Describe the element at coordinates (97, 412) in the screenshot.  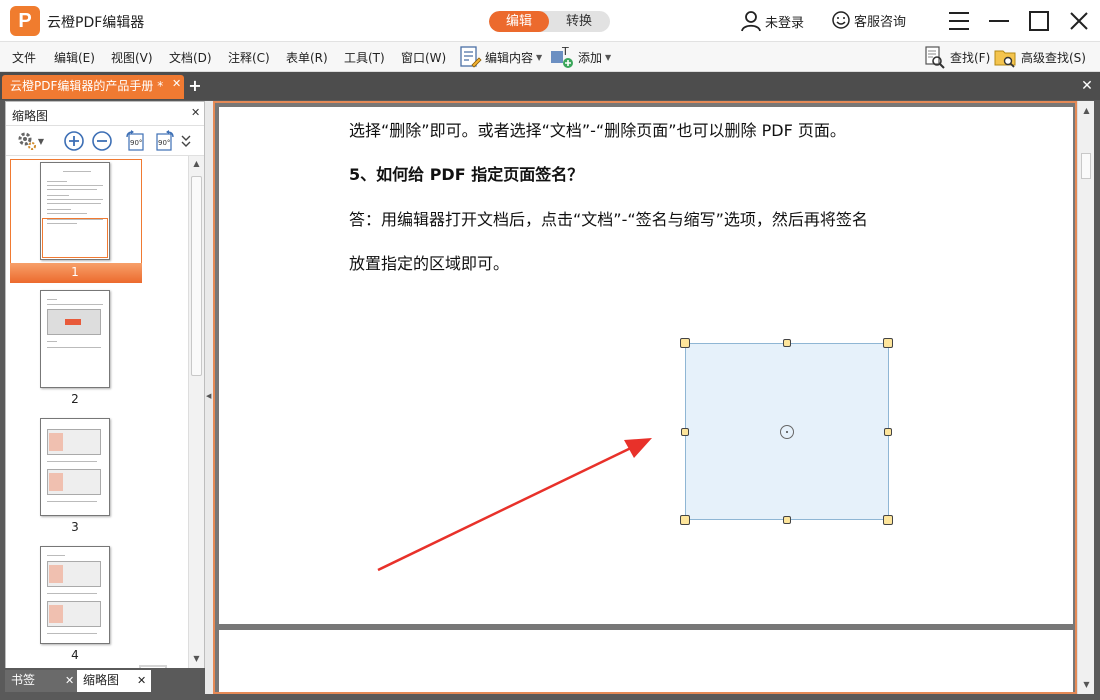
I see `thumbnail-list: 1 2 3 4` at that location.